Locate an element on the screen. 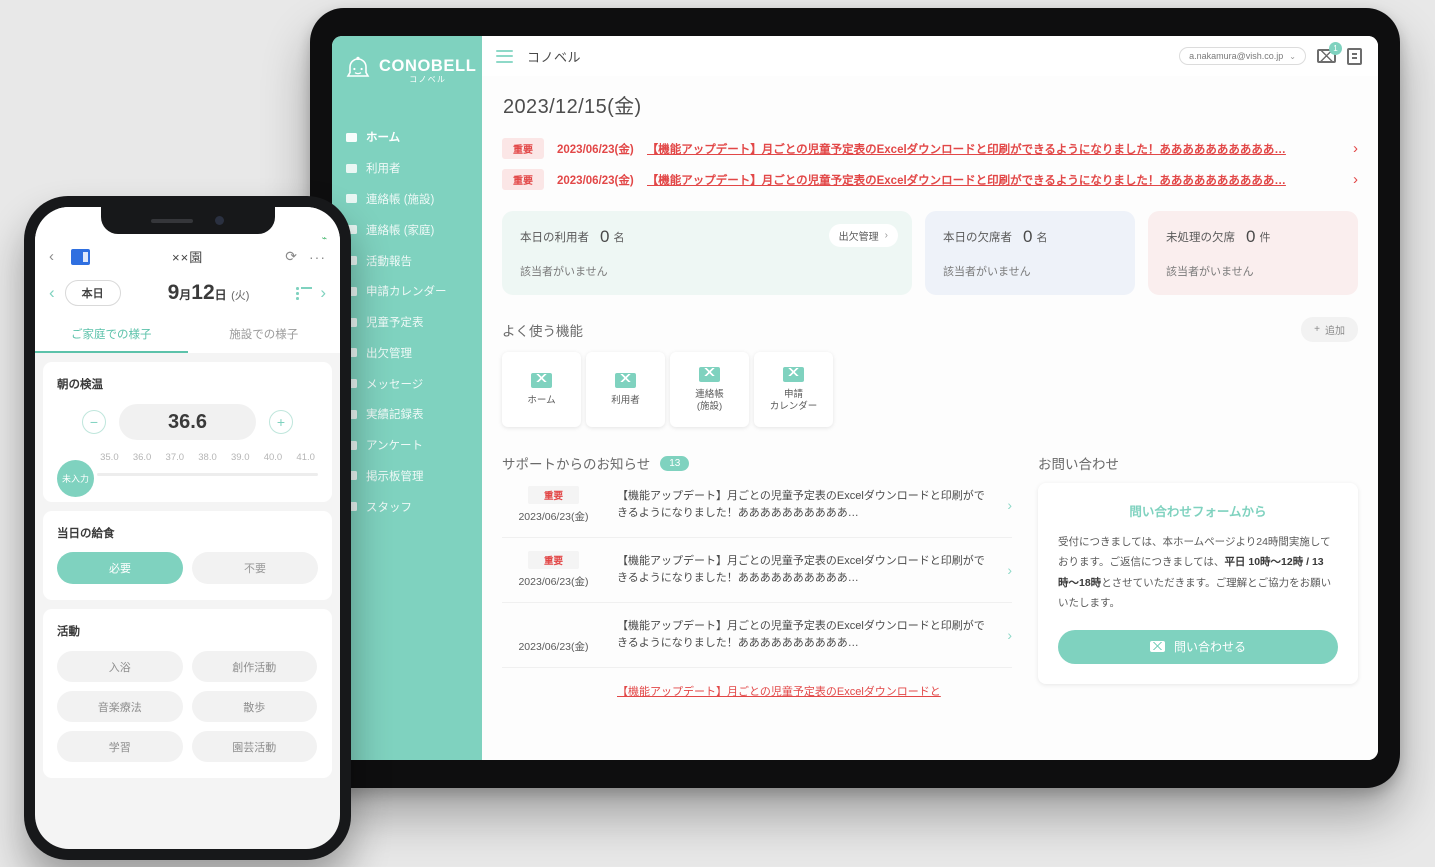 The height and width of the screenshot is (867, 1435). activity-chip-study: 学習 is located at coordinates (120, 746).